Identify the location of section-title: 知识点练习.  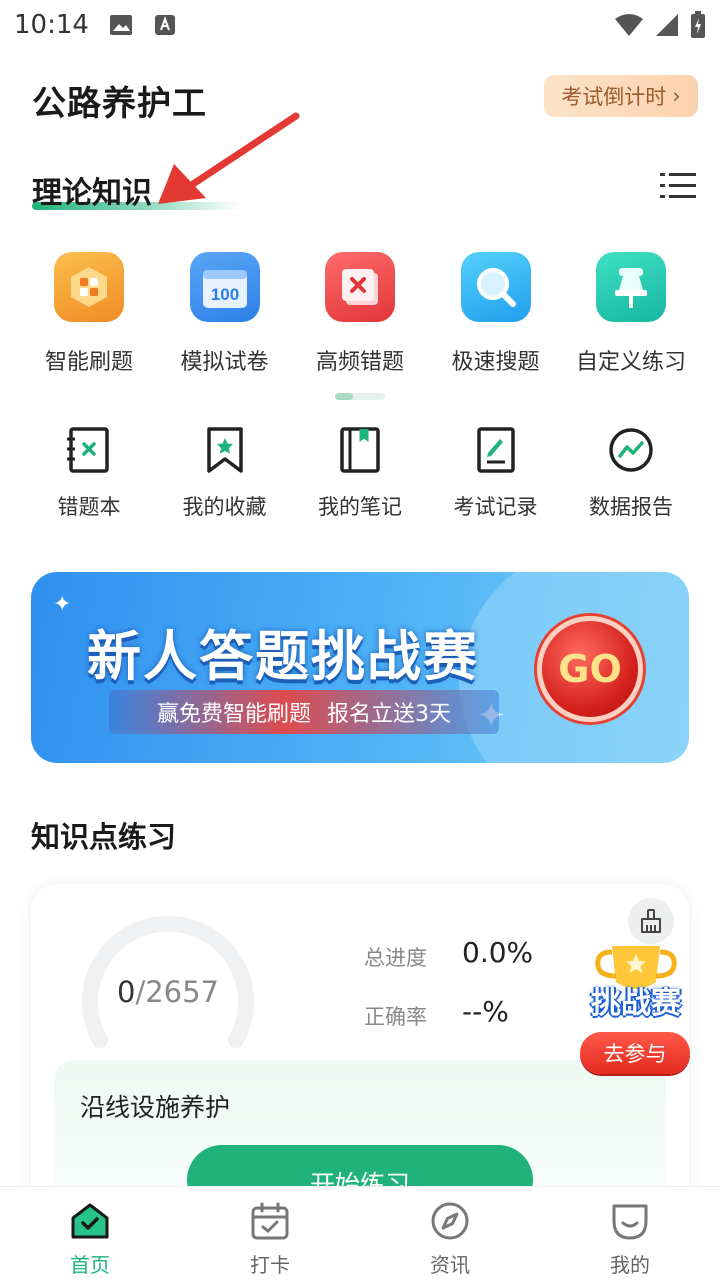
(104, 837).